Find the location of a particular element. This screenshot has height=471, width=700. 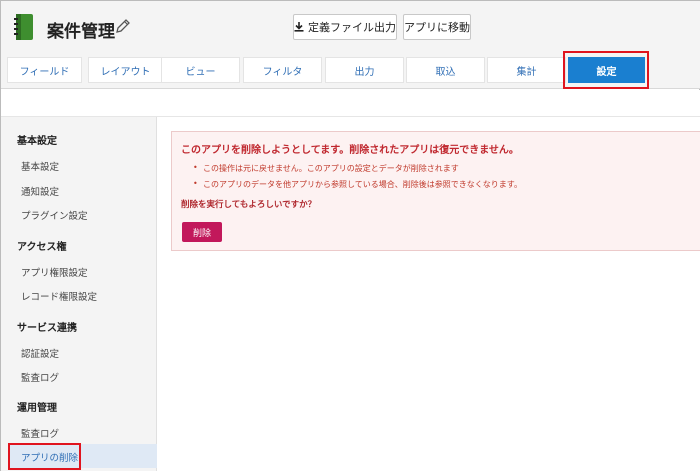

tab-views: ビュー is located at coordinates (200, 70).